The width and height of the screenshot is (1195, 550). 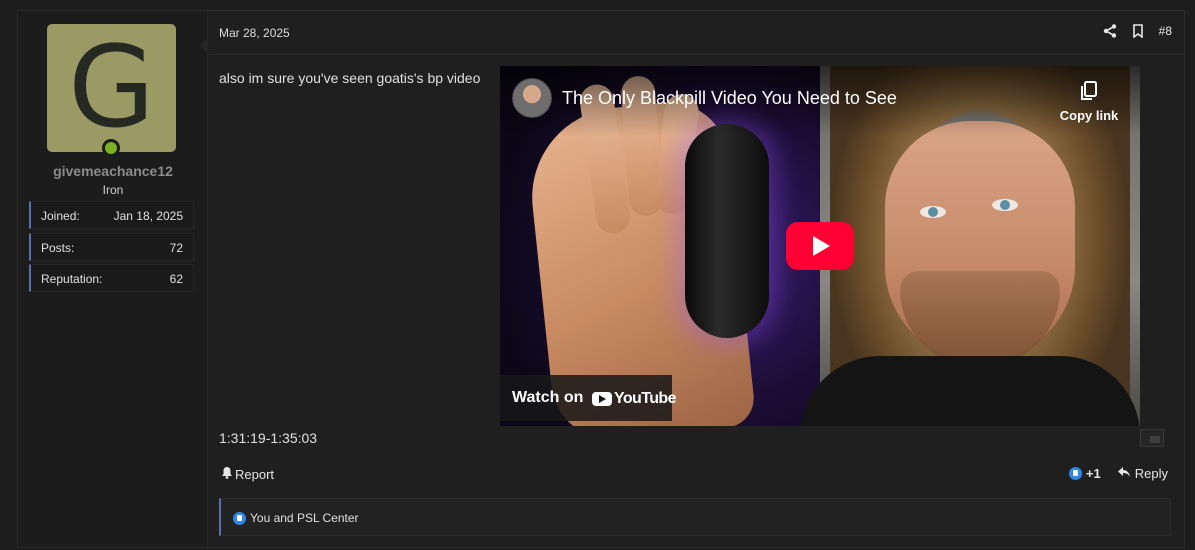 I want to click on play-button, so click(x=820, y=246).